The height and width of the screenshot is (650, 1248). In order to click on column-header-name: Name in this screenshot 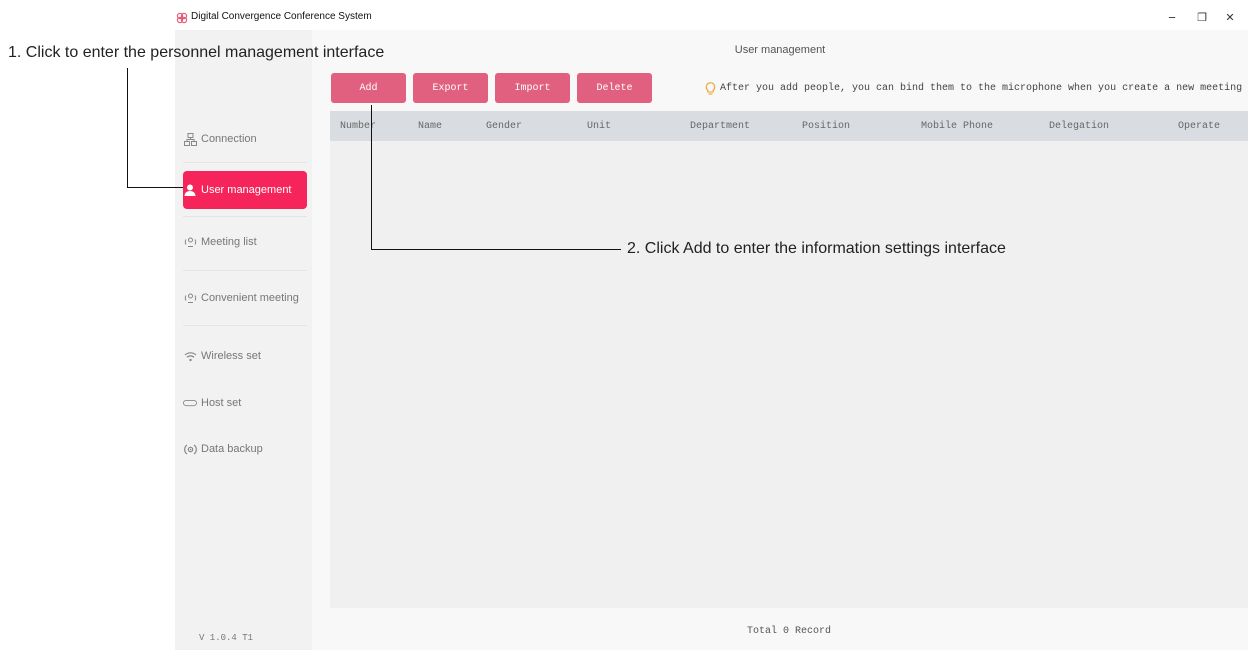, I will do `click(430, 126)`.